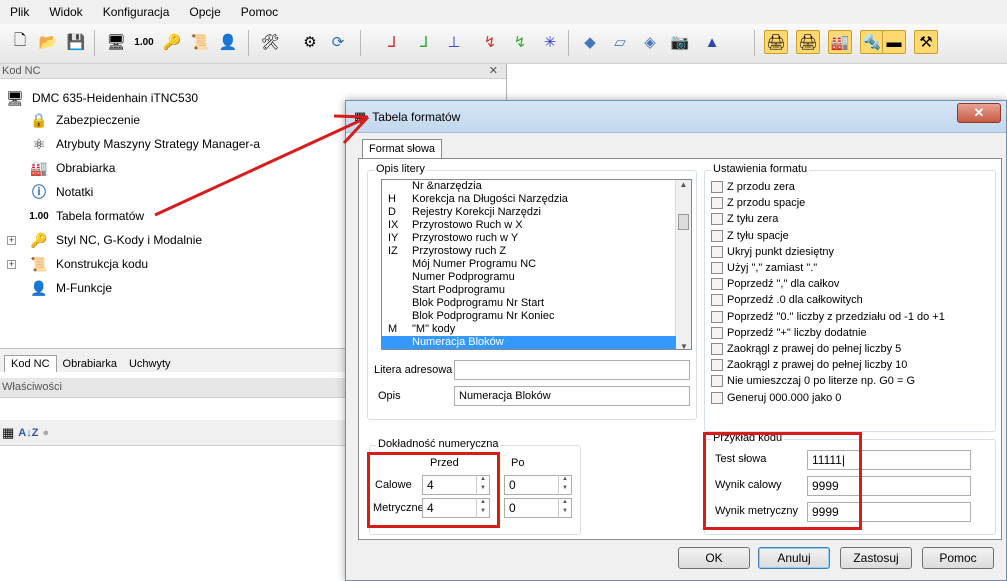 Image resolution: width=1007 pixels, height=581 pixels. I want to click on annotation-arrow, so click(262, 165).